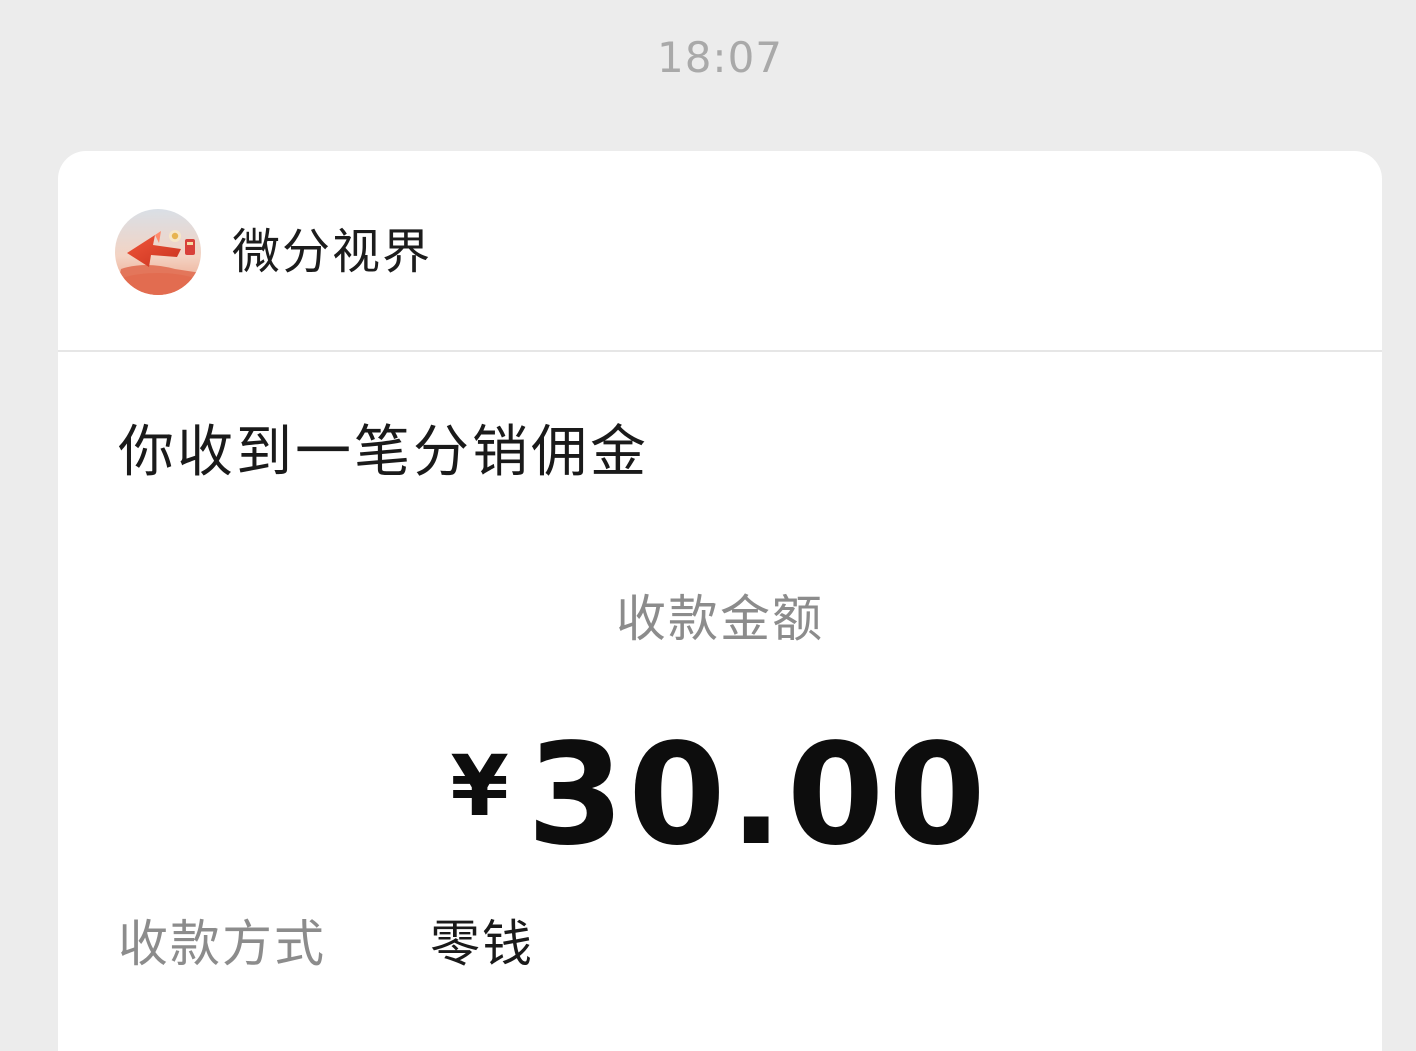 This screenshot has width=1416, height=1051. I want to click on rocket-arrow-logo-icon, so click(158, 252).